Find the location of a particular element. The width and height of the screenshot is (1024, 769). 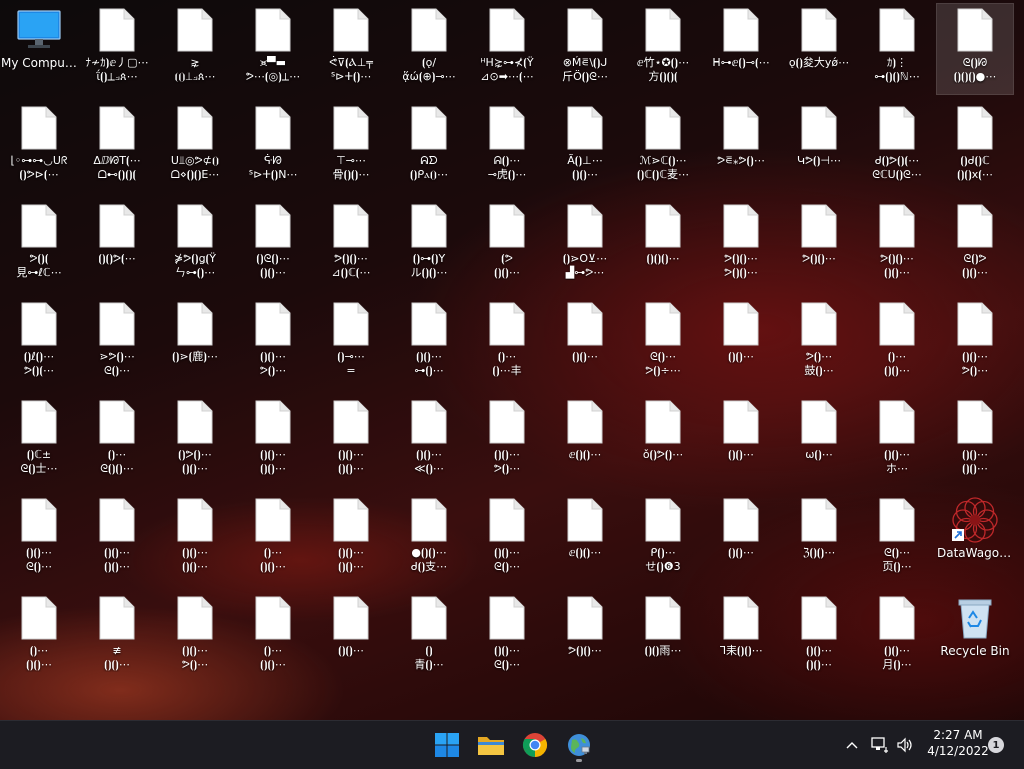

desktop-file-item: ᕗ⦗⦘⦗⦘⋯ ⦗⦘⦗⦘⋯ is located at coordinates (897, 245).